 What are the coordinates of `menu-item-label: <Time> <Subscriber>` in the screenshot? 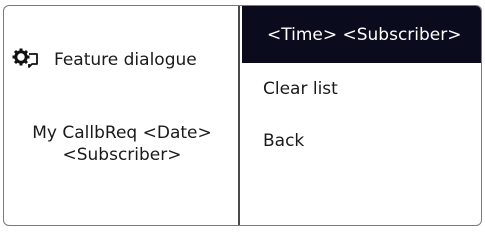 It's located at (364, 34).